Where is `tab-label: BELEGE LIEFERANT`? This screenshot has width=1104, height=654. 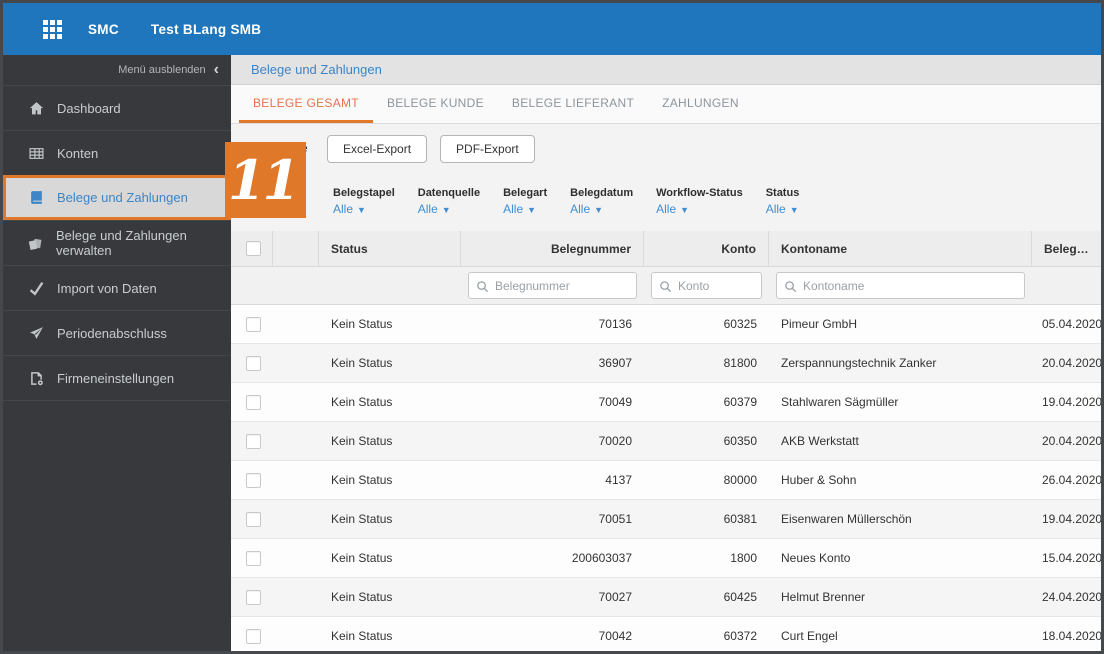 tab-label: BELEGE LIEFERANT is located at coordinates (573, 102).